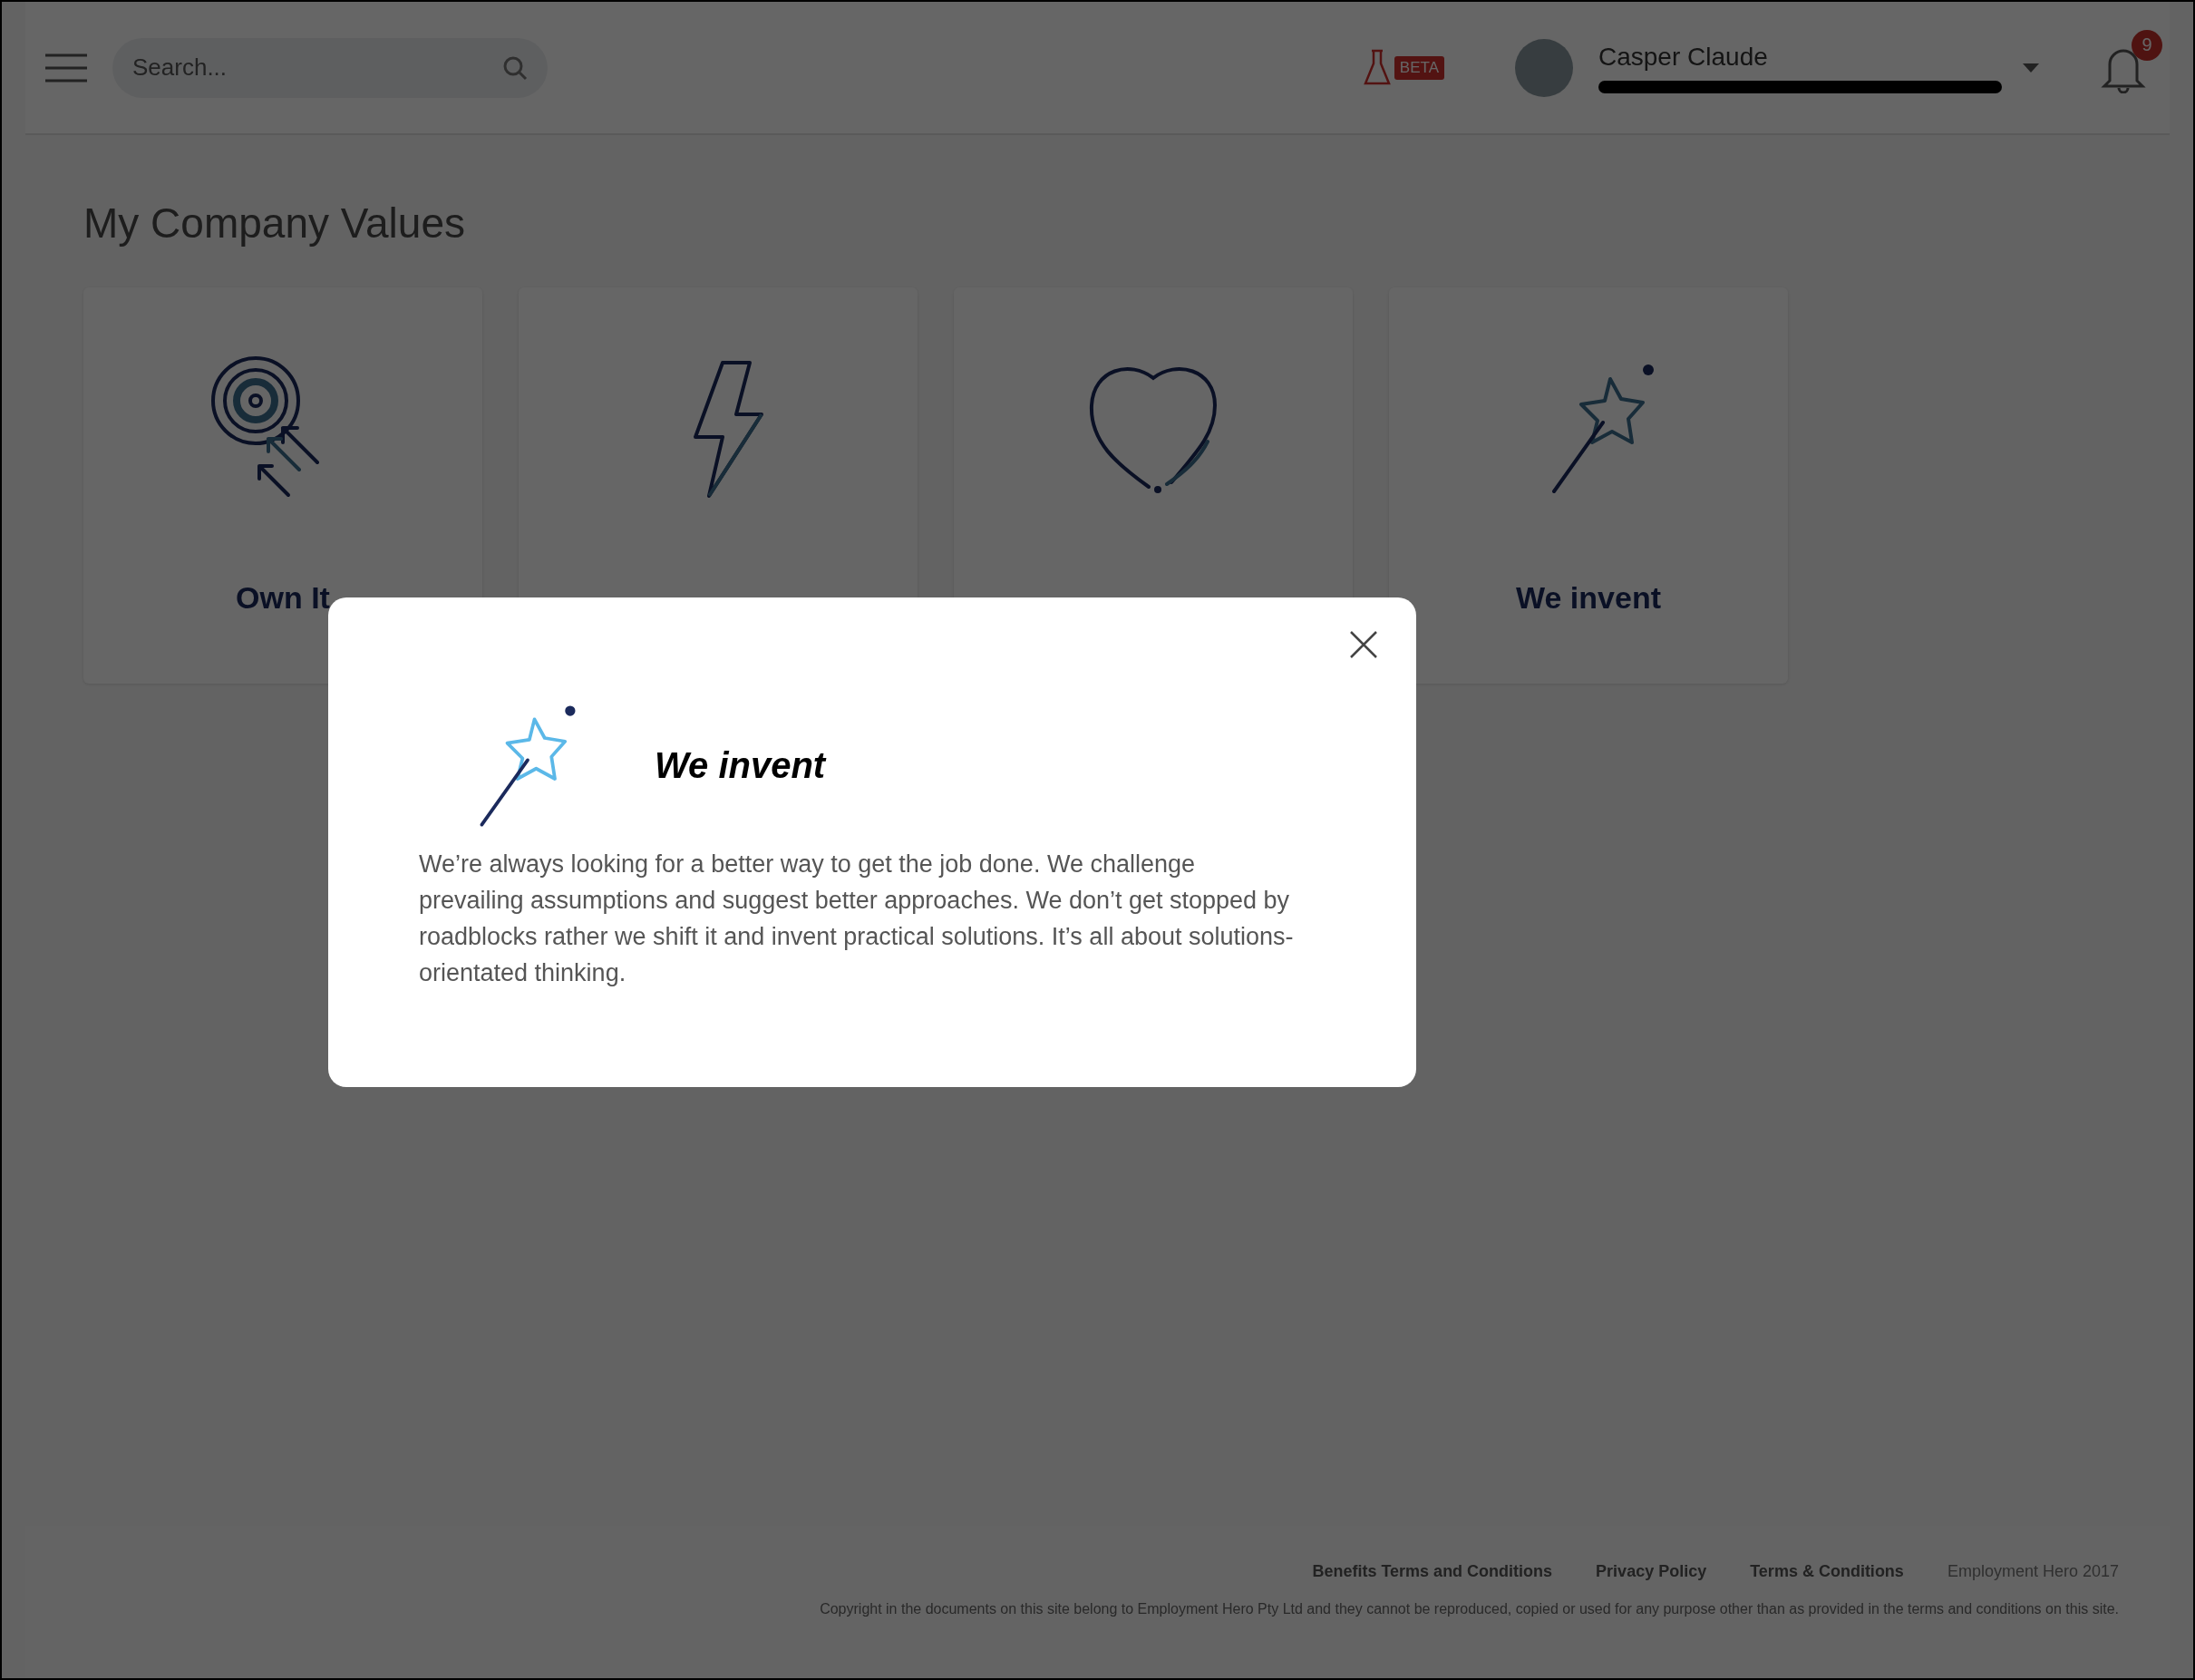 Image resolution: width=2195 pixels, height=1680 pixels. What do you see at coordinates (1797, 57) in the screenshot?
I see `user-name: Casper Claude` at bounding box center [1797, 57].